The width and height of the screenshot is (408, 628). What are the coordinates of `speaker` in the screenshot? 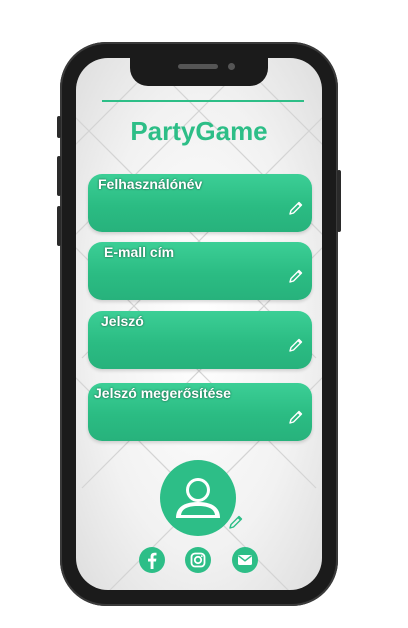 It's located at (198, 66).